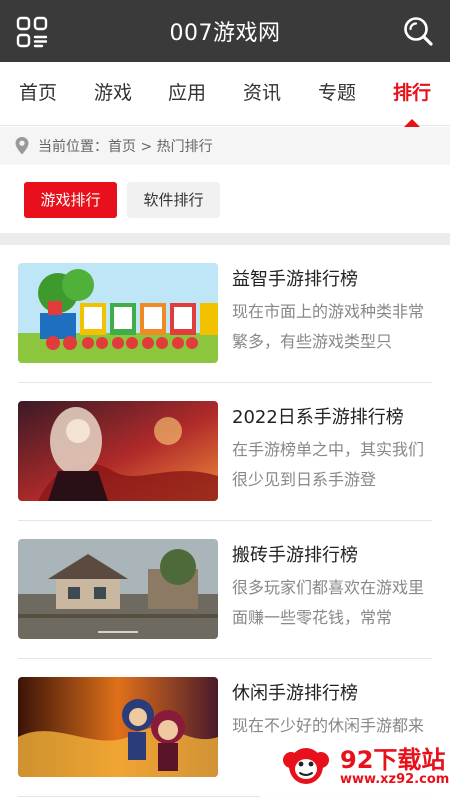 The height and width of the screenshot is (800, 450). Describe the element at coordinates (393, 760) in the screenshot. I see `watermark-name: 92下载站` at that location.